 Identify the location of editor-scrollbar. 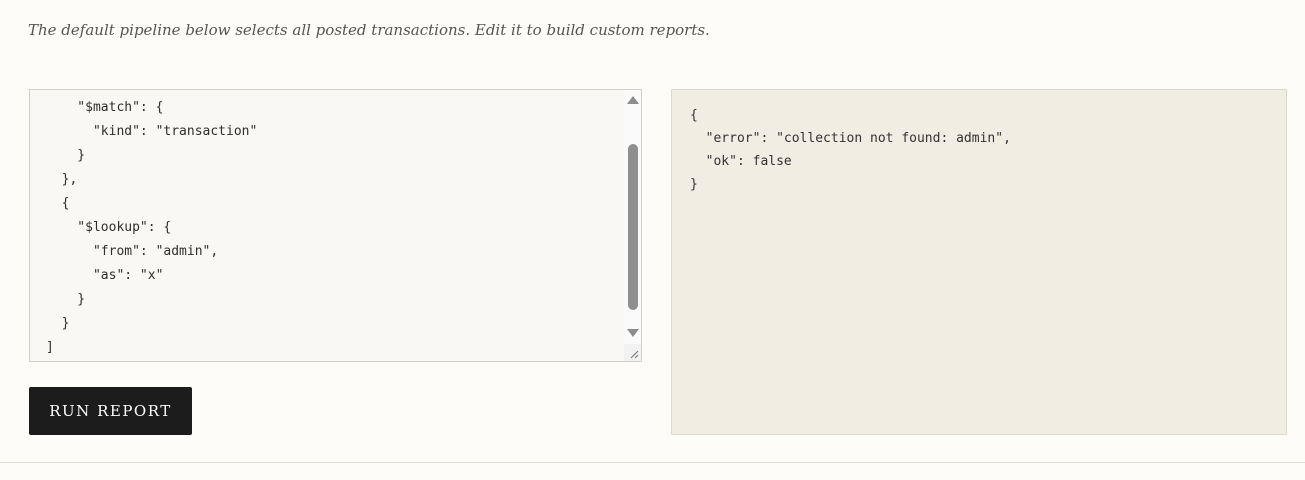
(632, 217).